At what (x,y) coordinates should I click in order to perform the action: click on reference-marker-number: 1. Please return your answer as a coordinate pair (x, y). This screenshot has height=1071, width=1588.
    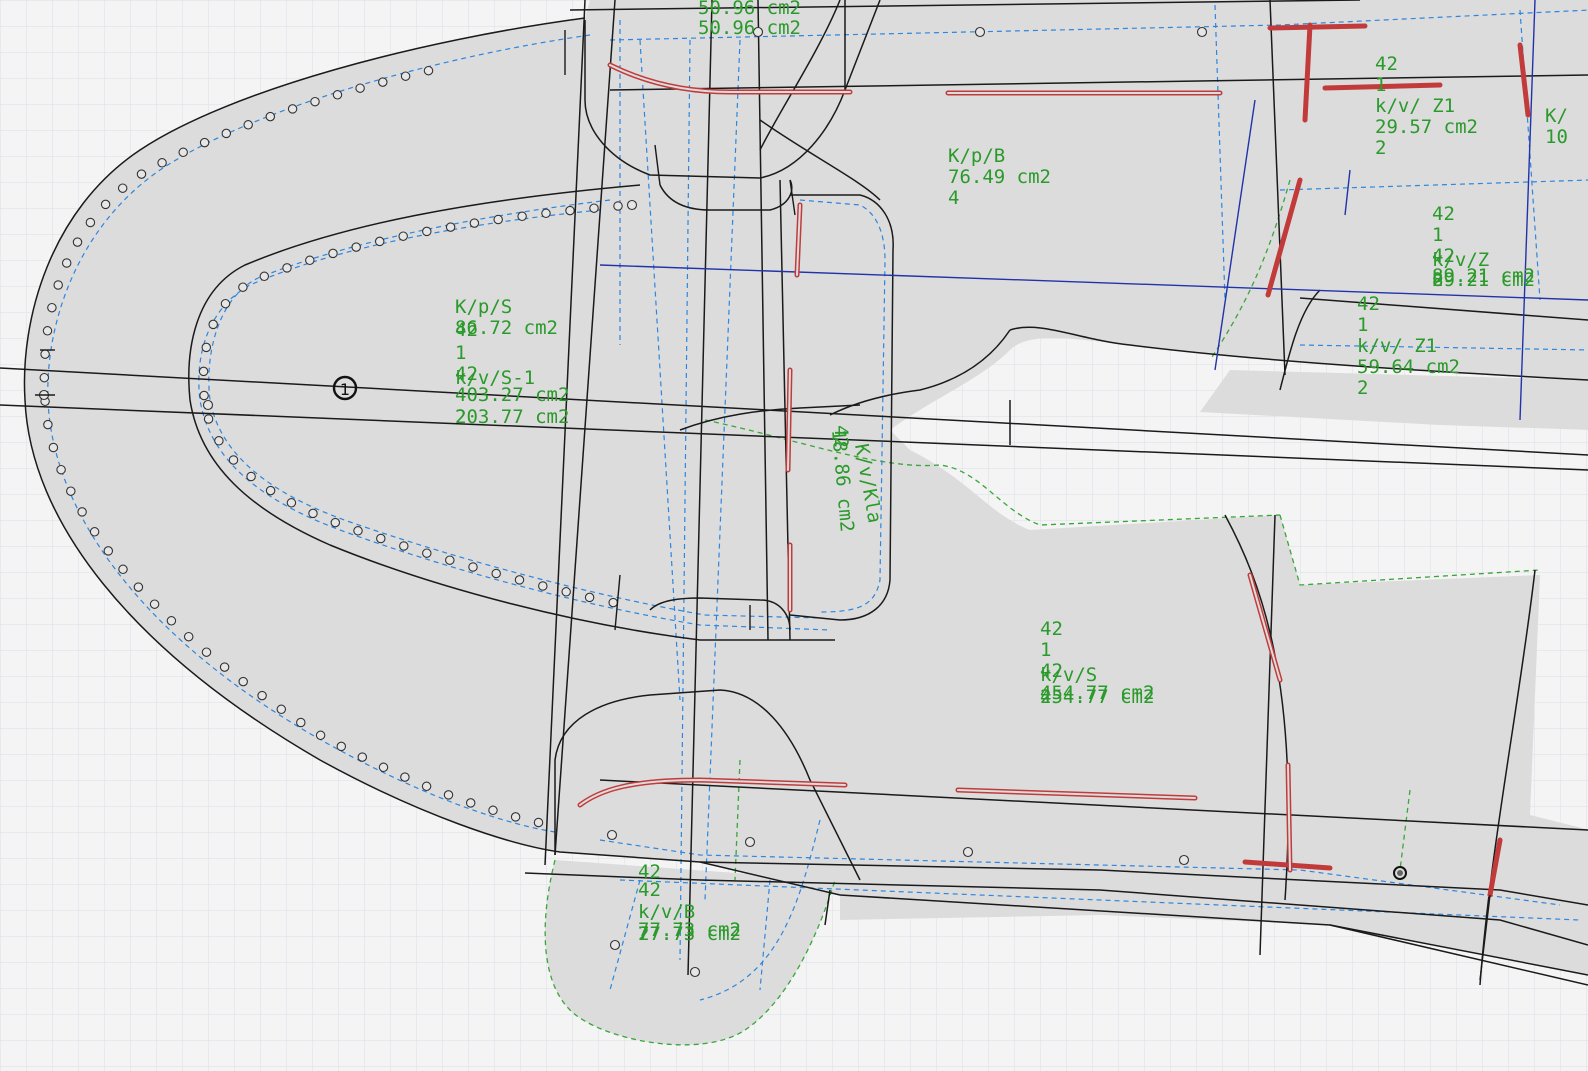
    Looking at the image, I should click on (345, 389).